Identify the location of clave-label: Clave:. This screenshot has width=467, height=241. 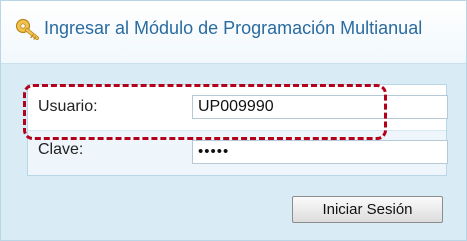
(61, 149).